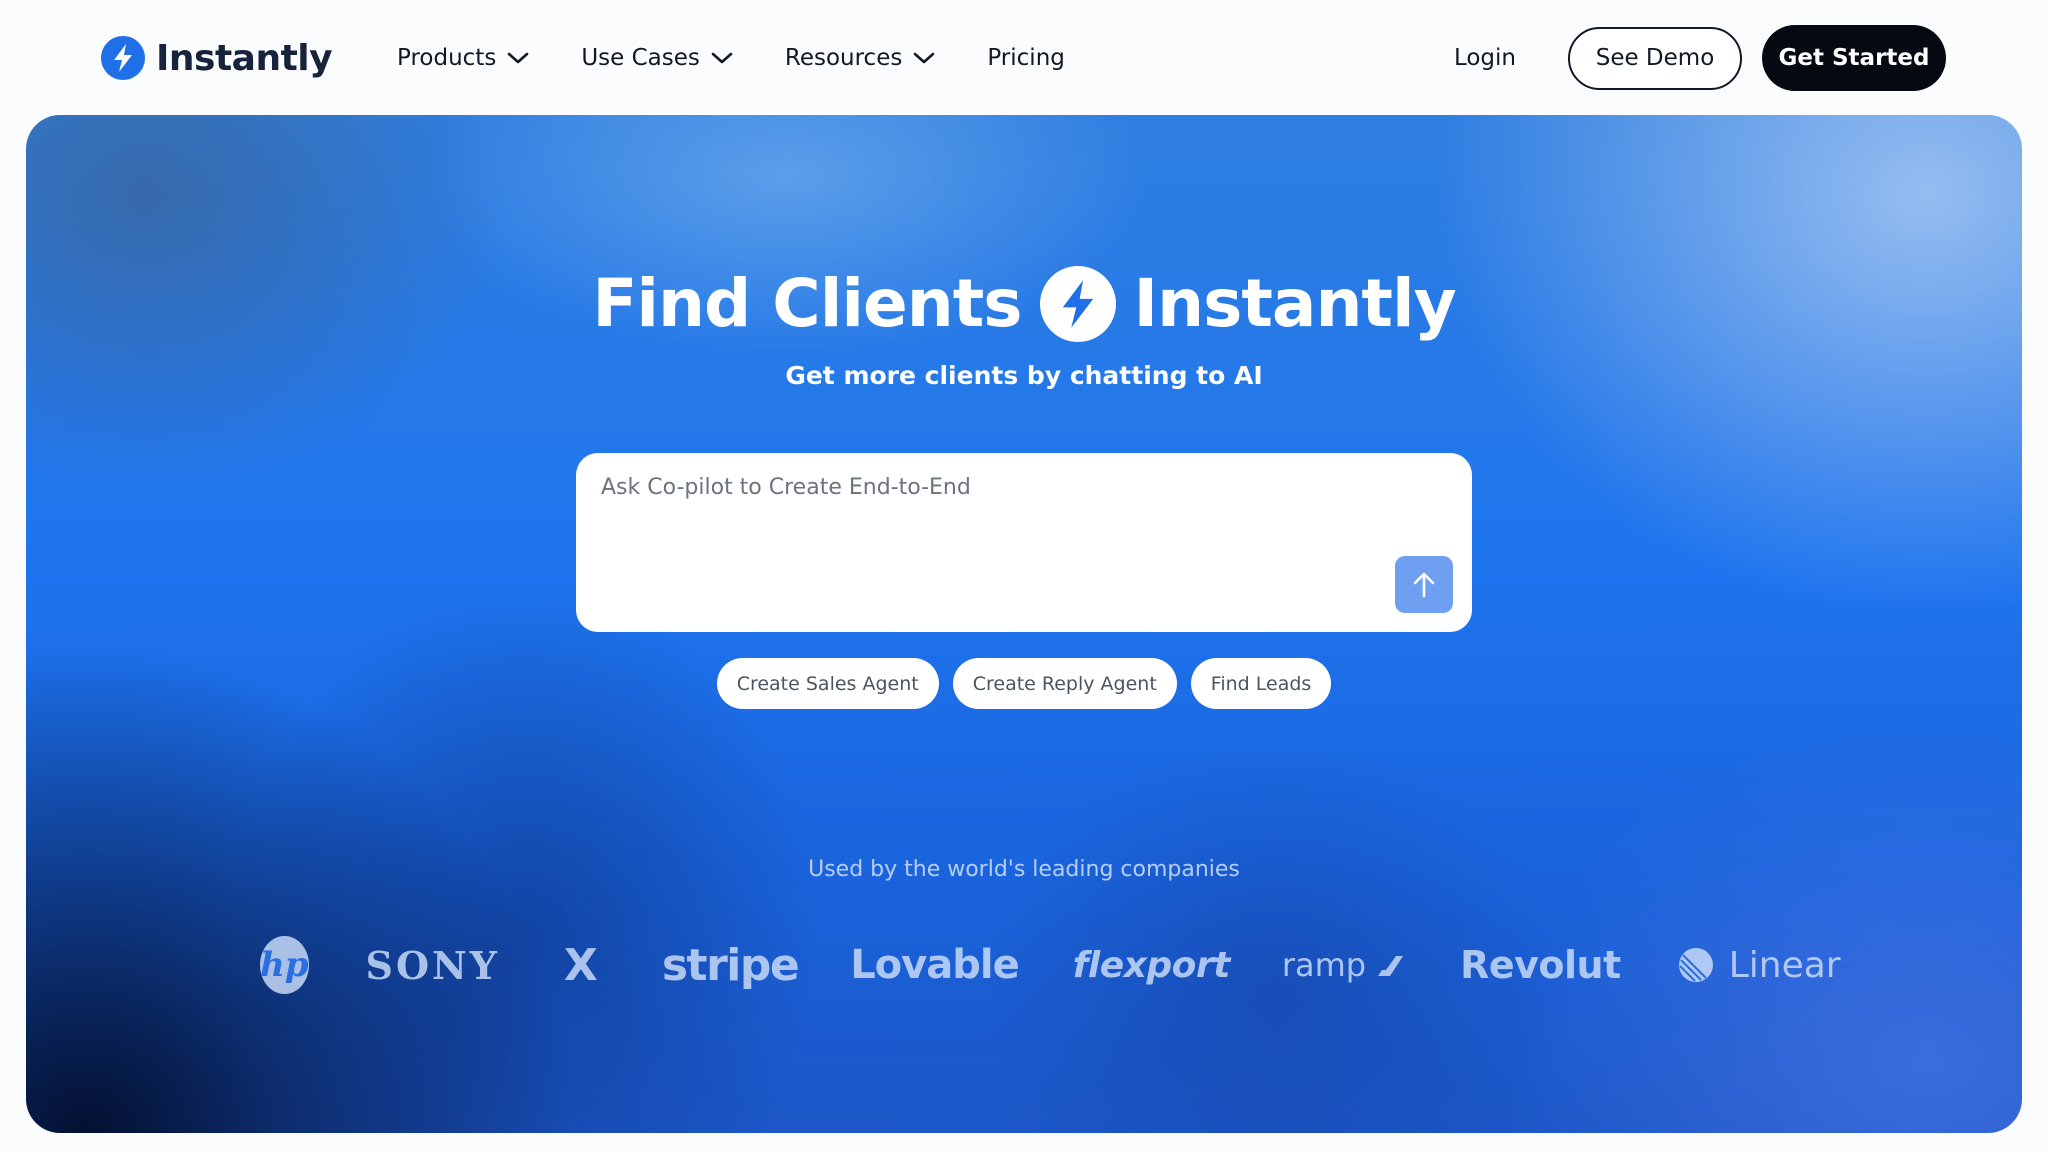  Describe the element at coordinates (244, 58) in the screenshot. I see `brand-name: Instantly` at that location.